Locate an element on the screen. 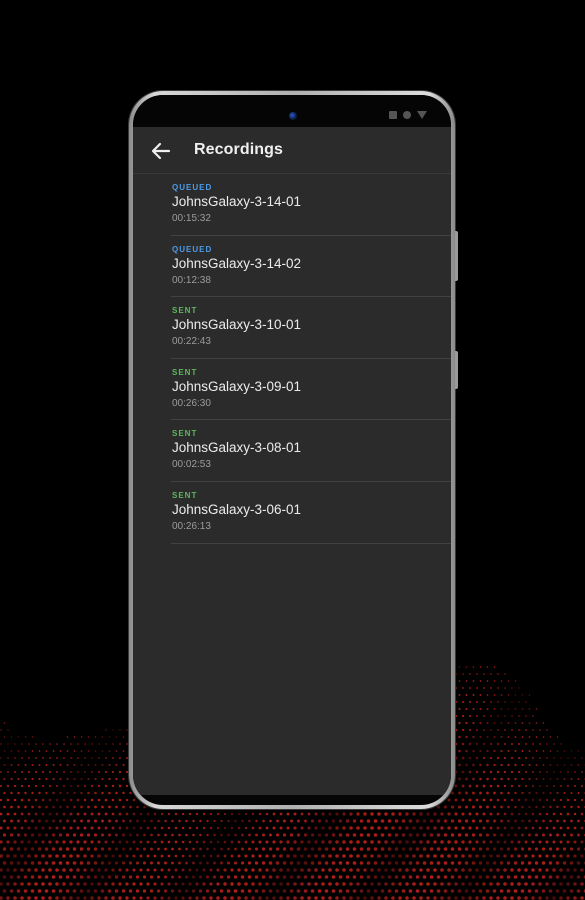 The width and height of the screenshot is (585, 900). recording-item: QUEUED JohnsGalaxy-3-14-02 00:12:38 is located at coordinates (292, 267).